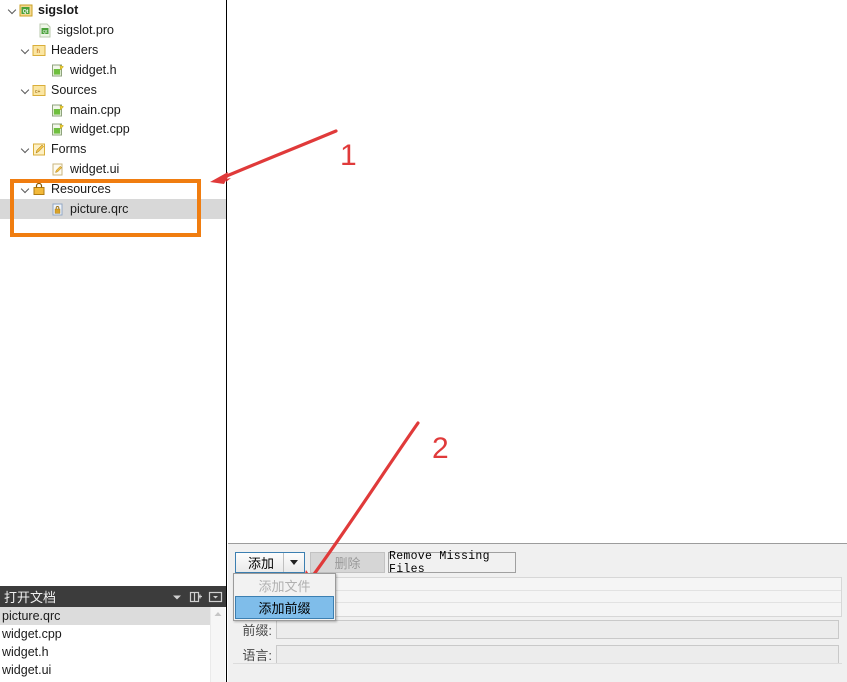 The image size is (847, 682). I want to click on svg-text: c+, so click(38, 92).